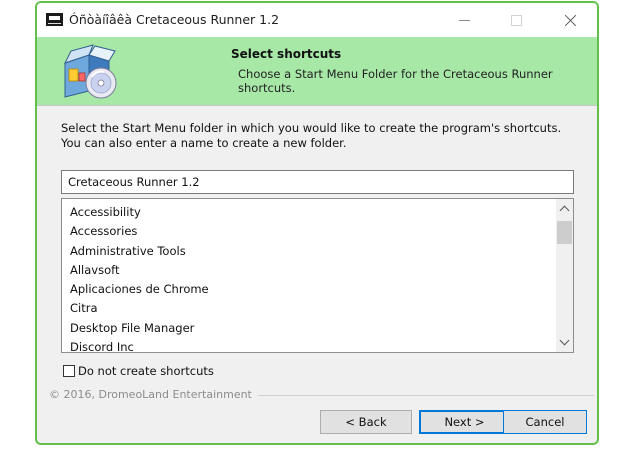 The height and width of the screenshot is (463, 636). I want to click on list-item: Accessibility, so click(139, 212).